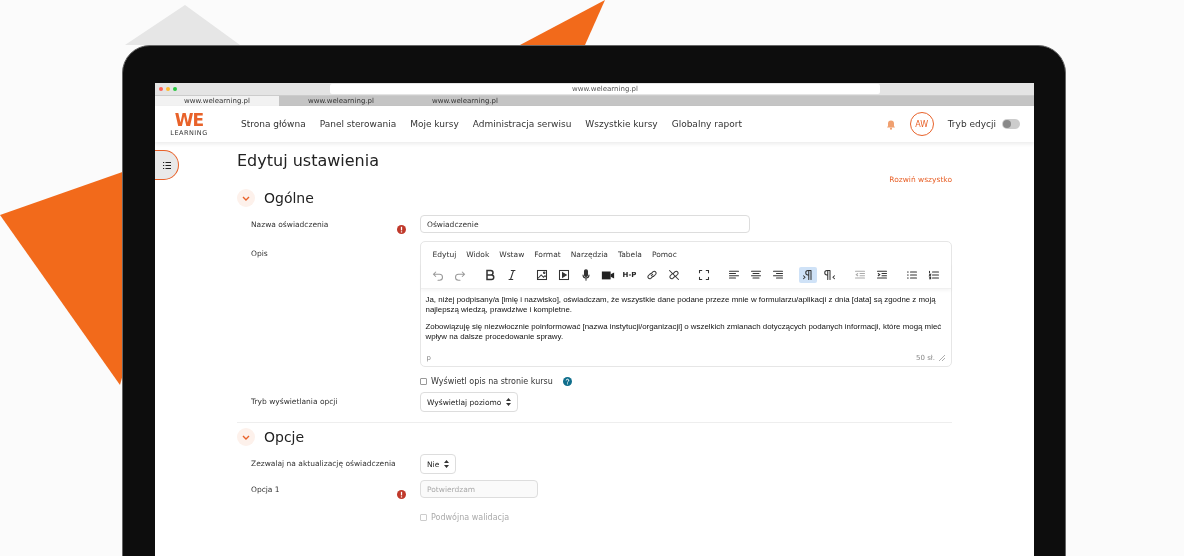 Image resolution: width=1184 pixels, height=556 pixels. What do you see at coordinates (585, 275) in the screenshot?
I see `microphone-icon` at bounding box center [585, 275].